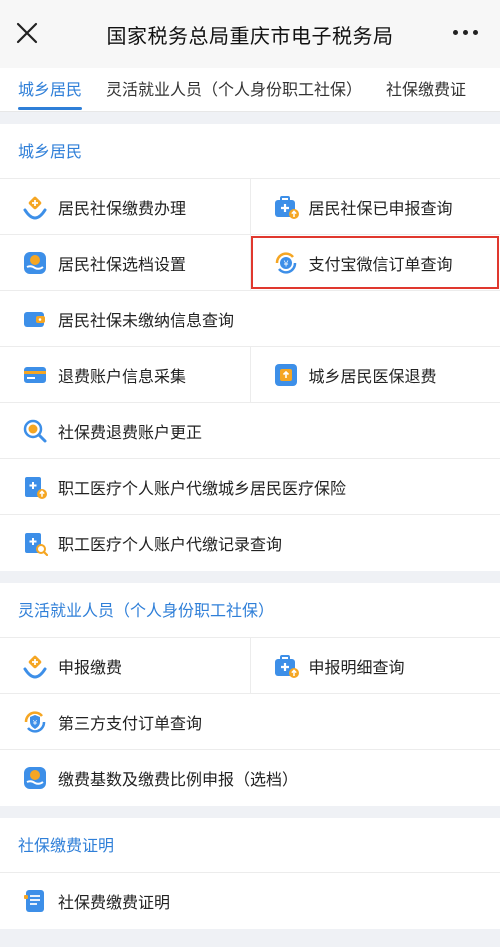 This screenshot has height=947, width=500. Describe the element at coordinates (35, 374) in the screenshot. I see `card-icon` at that location.